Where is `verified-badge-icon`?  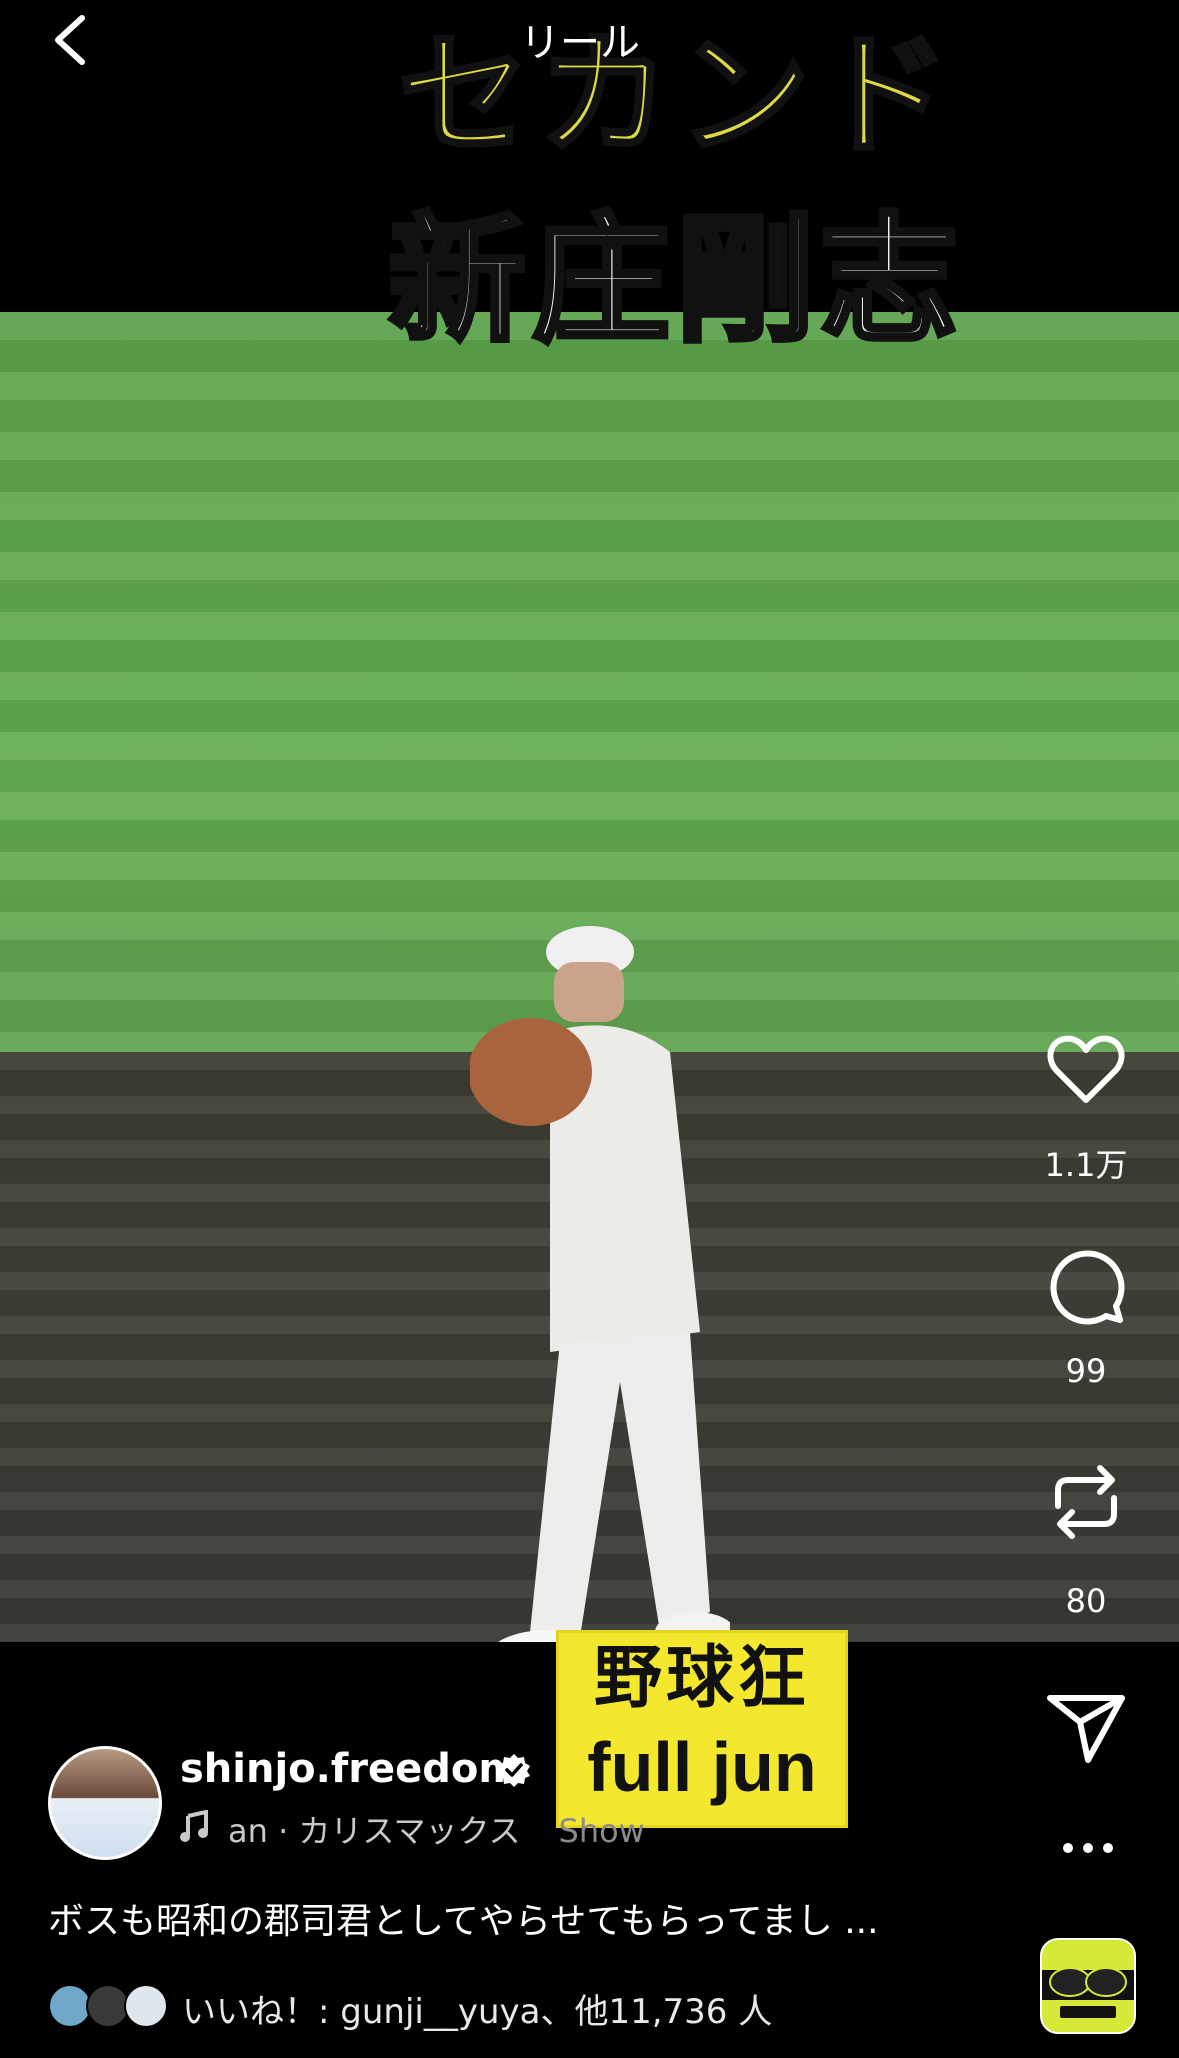 verified-badge-icon is located at coordinates (514, 1770).